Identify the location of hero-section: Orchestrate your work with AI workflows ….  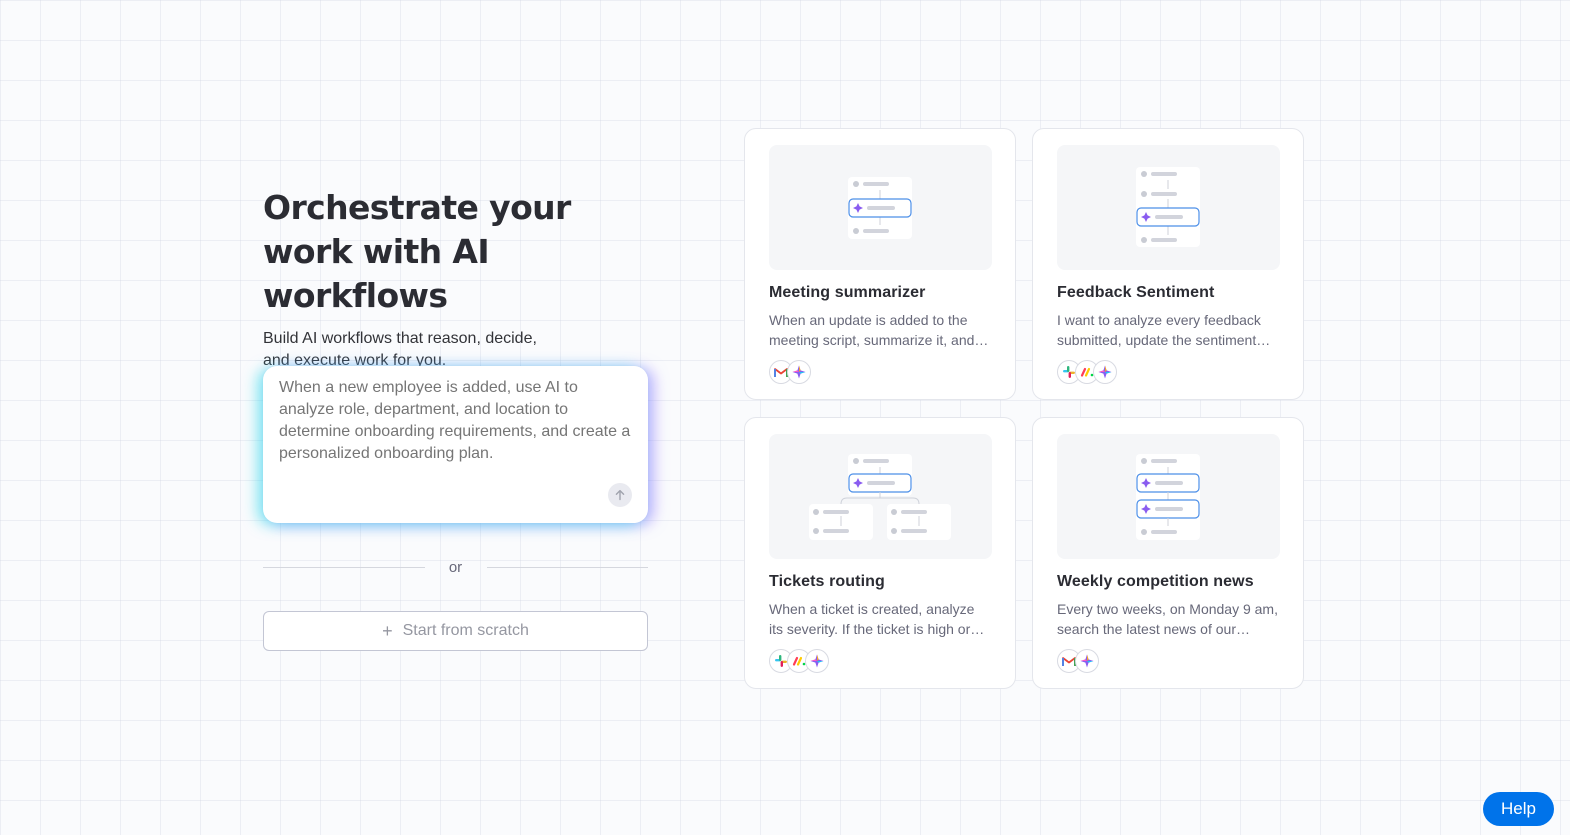
(455, 279).